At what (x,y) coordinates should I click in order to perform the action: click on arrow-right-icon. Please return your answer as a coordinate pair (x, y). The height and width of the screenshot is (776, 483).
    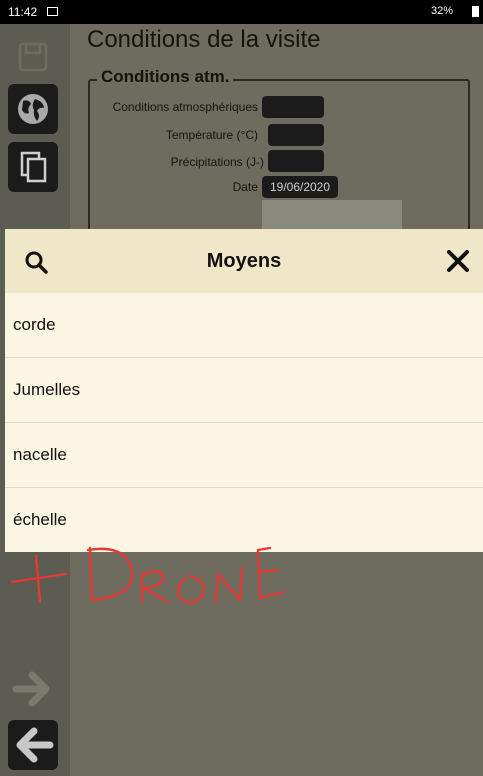
    Looking at the image, I should click on (31, 689).